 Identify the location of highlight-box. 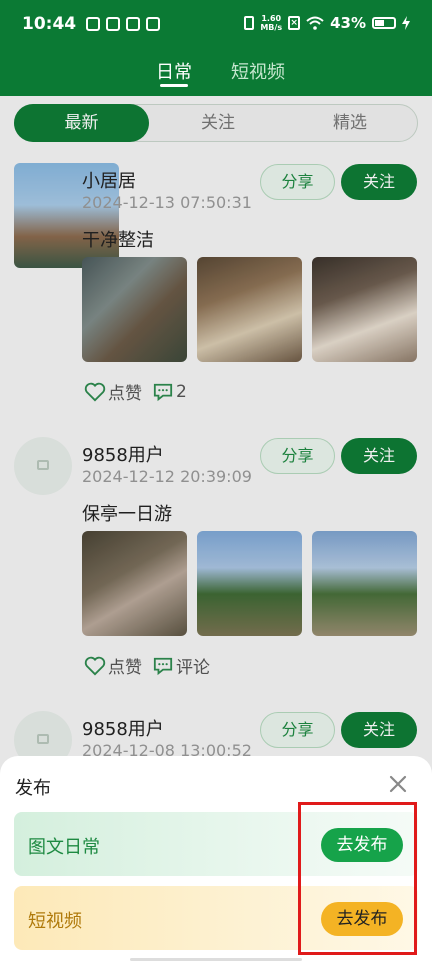
(357, 878).